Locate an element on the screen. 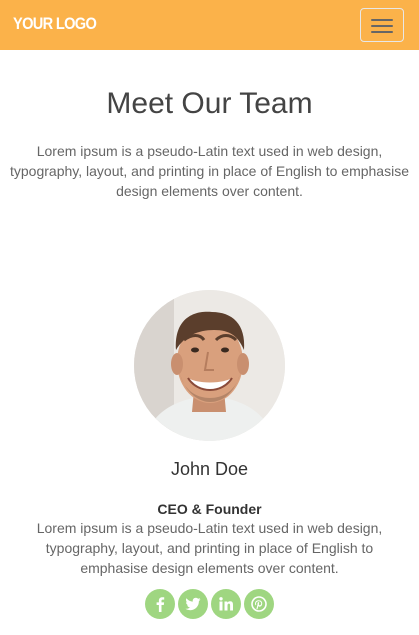  menu-toggle-button is located at coordinates (382, 25).